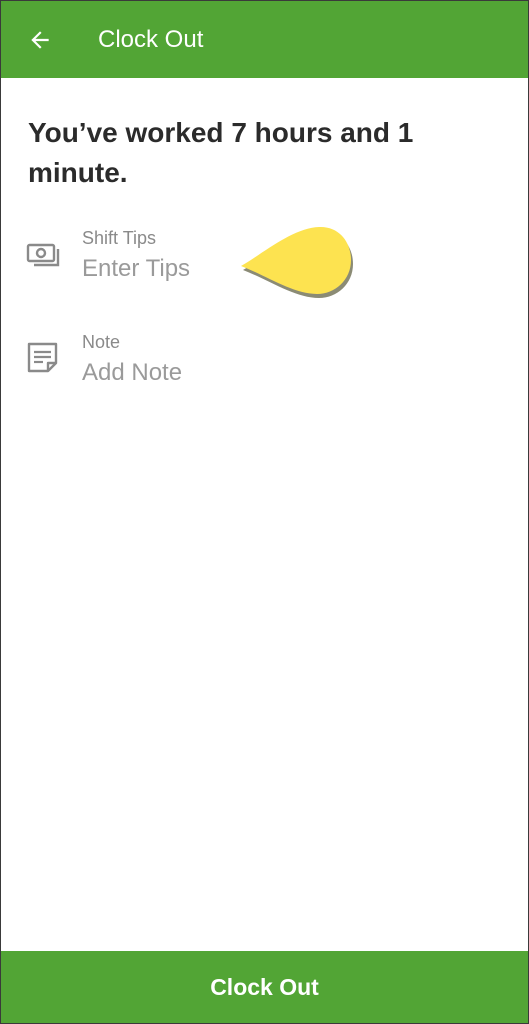 Image resolution: width=529 pixels, height=1024 pixels. Describe the element at coordinates (264, 987) in the screenshot. I see `clock-out-button: Clock Out` at that location.